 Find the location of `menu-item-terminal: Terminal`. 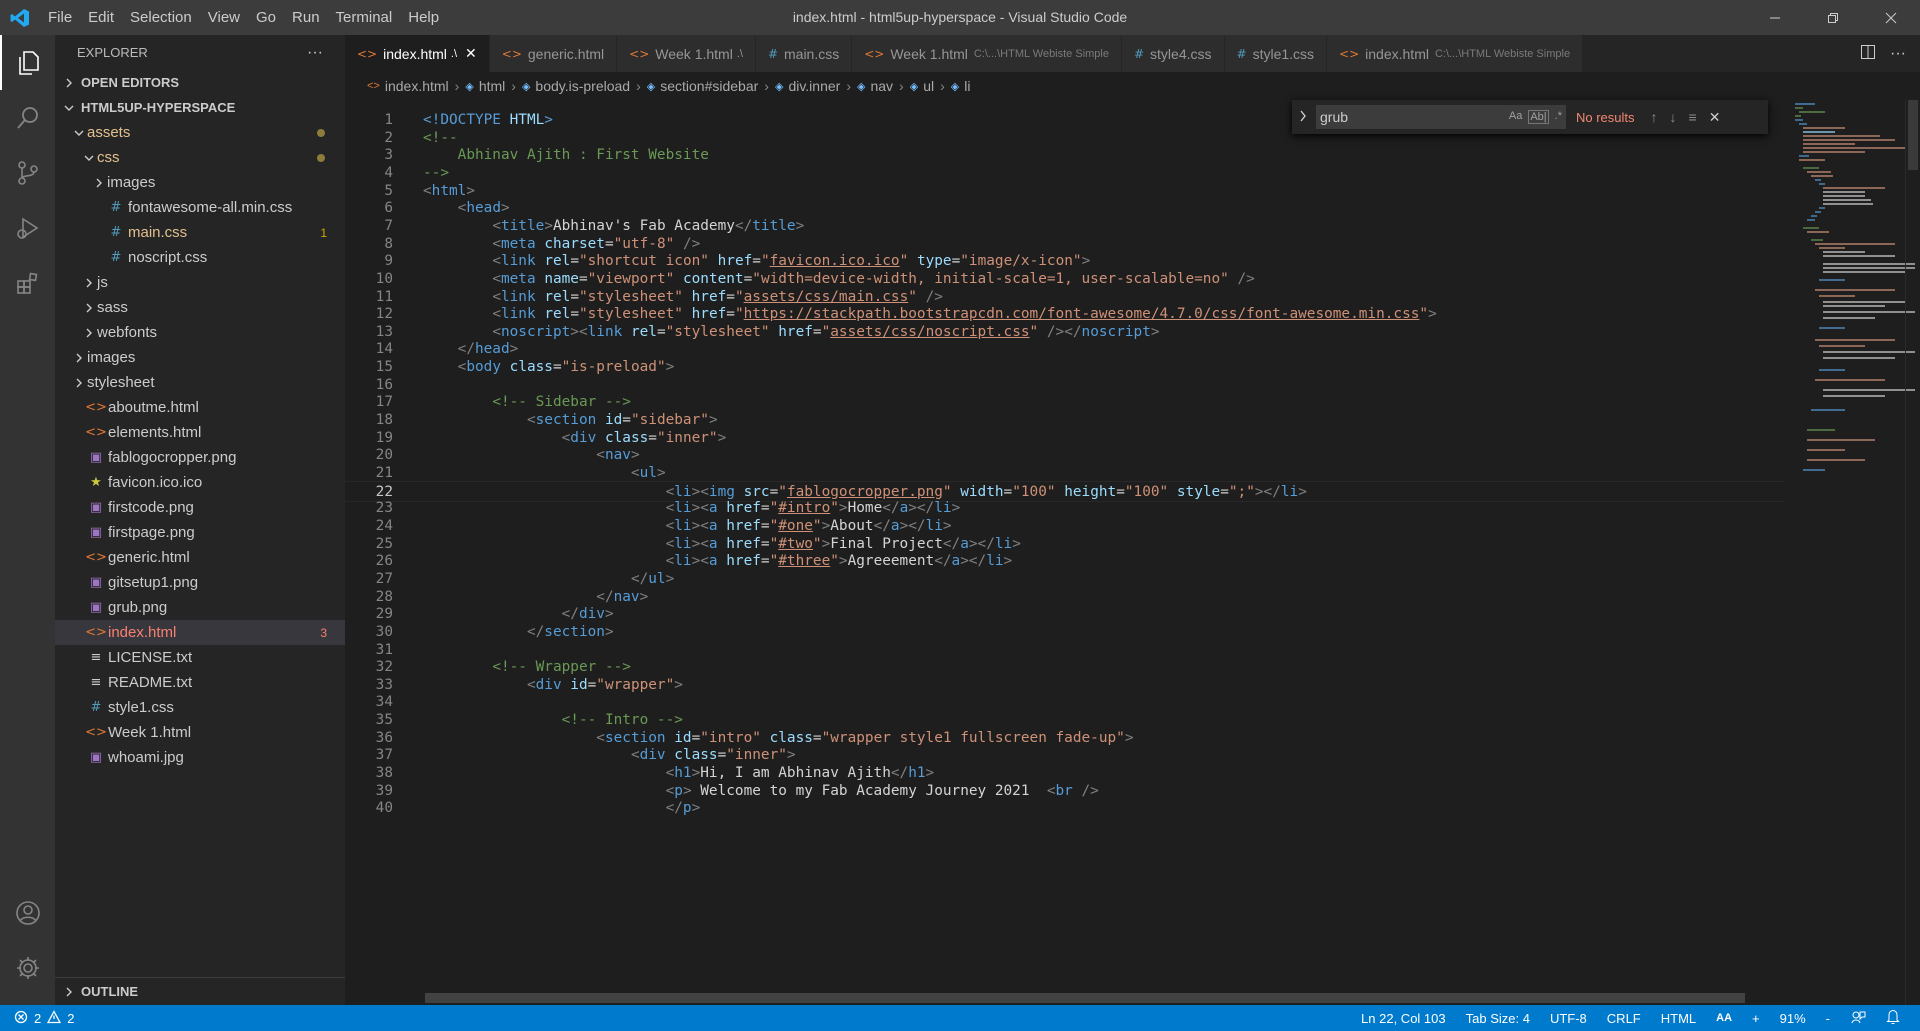

menu-item-terminal: Terminal is located at coordinates (364, 17).